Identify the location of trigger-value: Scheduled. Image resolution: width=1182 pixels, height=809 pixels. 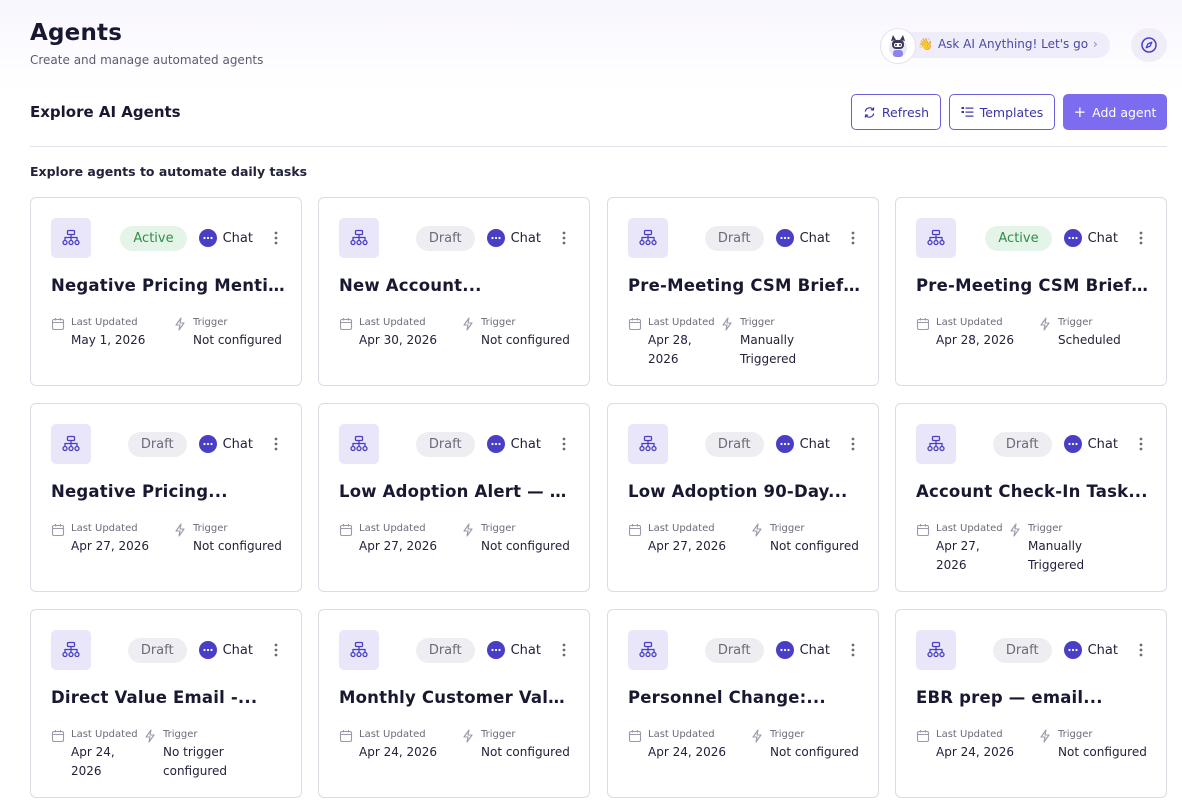
(1089, 340).